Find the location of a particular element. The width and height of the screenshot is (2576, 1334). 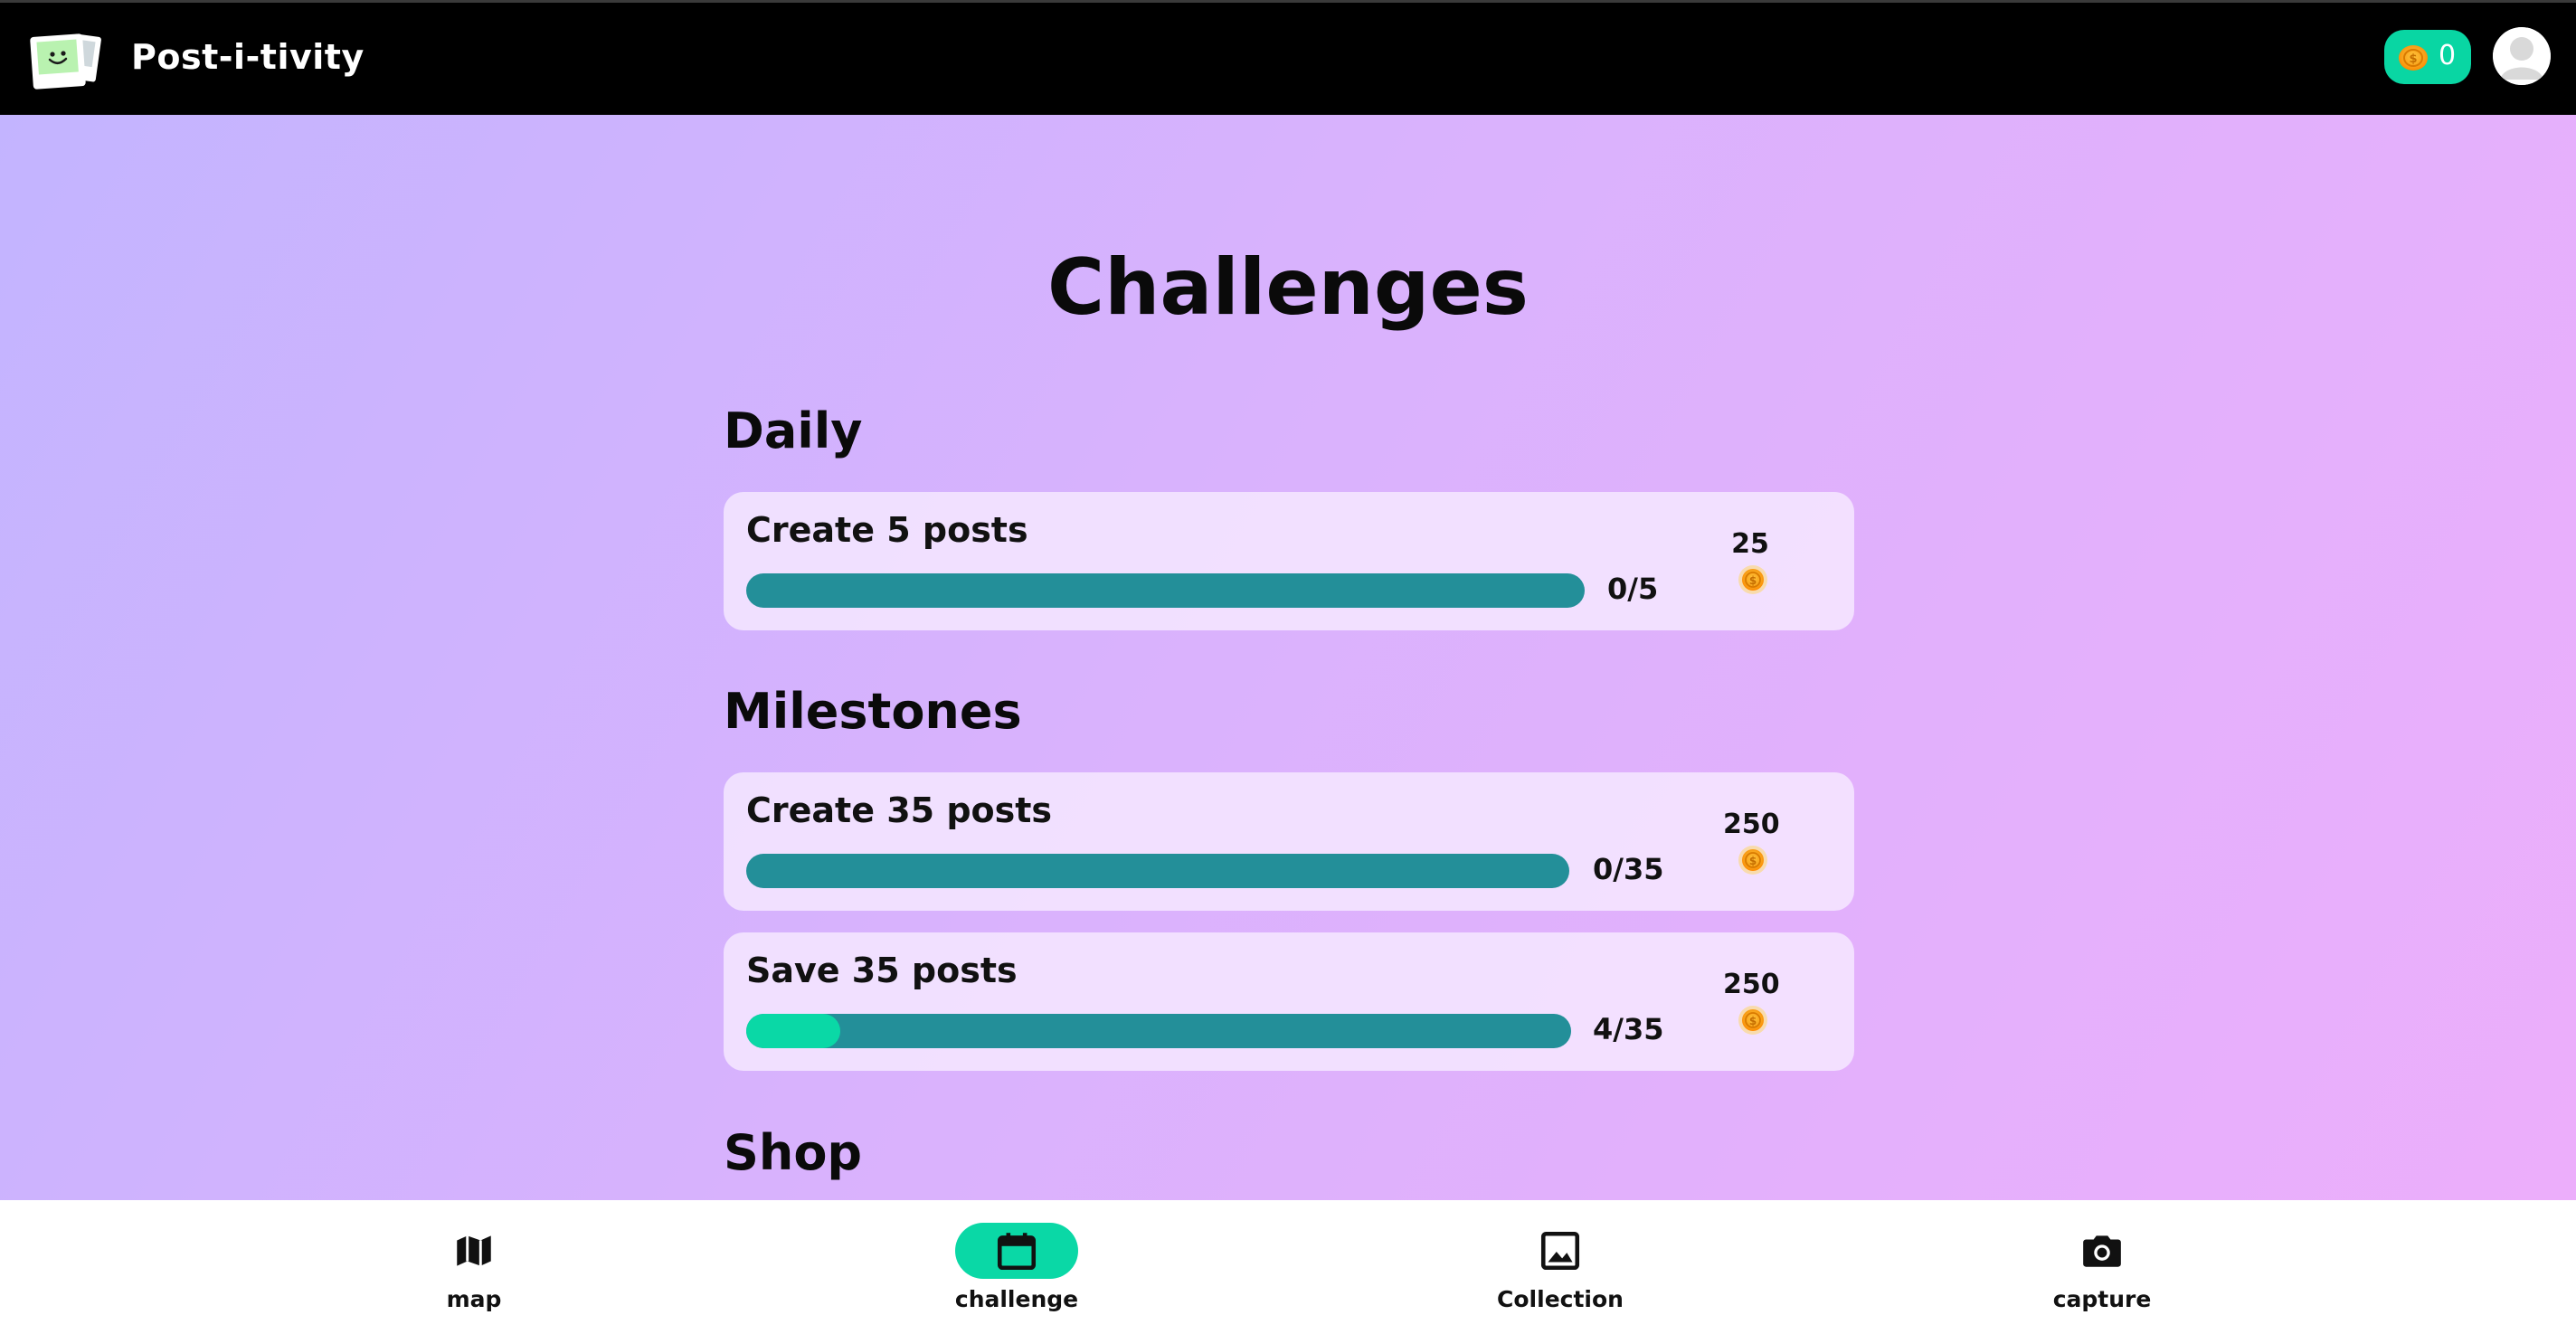

user-avatar-icon is located at coordinates (2522, 56).